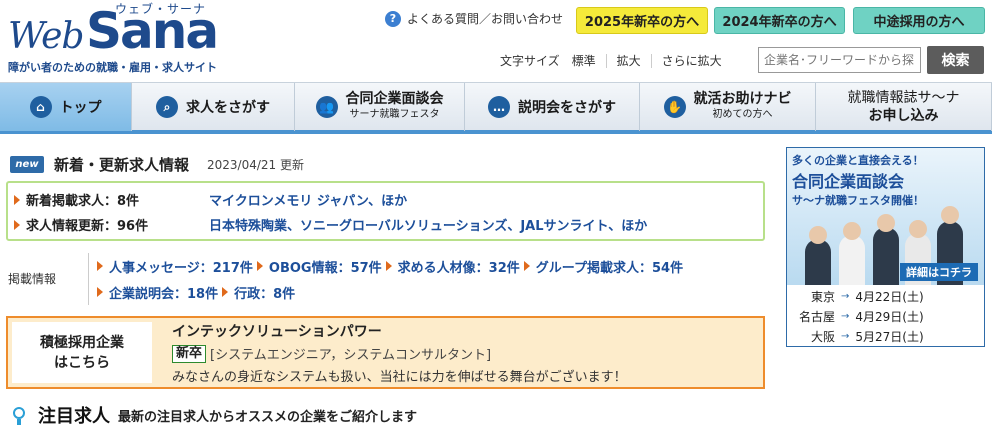  What do you see at coordinates (742, 99) in the screenshot?
I see `nav-help-navi-label: 就活お助けナビ` at bounding box center [742, 99].